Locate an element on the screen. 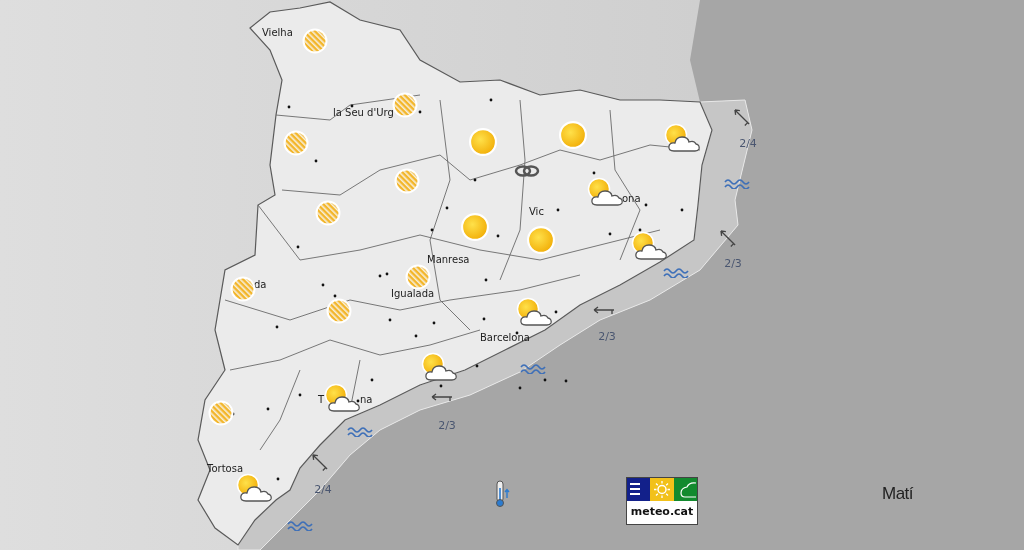 This screenshot has width=1024, height=550. fog-icon is located at coordinates (527, 171).